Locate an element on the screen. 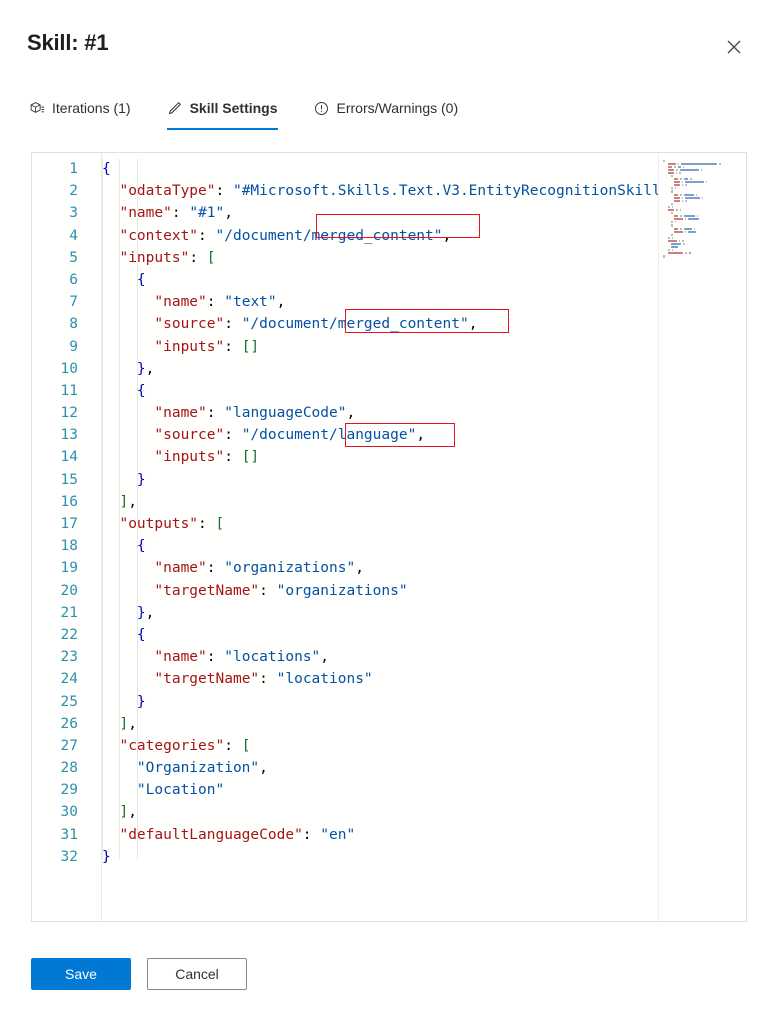 The height and width of the screenshot is (1014, 766). code-token-str: "/document/merged_content" is located at coordinates (355, 324).